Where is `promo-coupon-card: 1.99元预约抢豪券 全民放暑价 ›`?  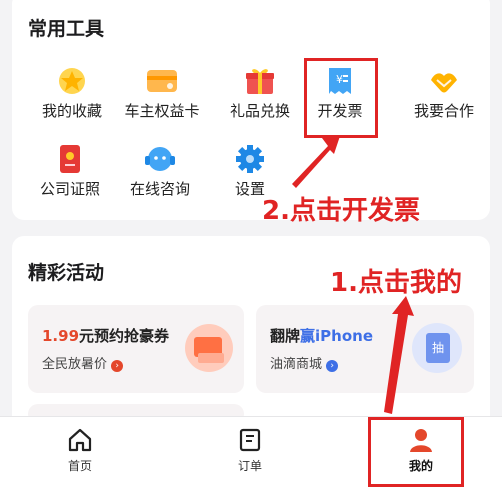
promo-coupon-card: 1.99元预约抢豪券 全民放暑价 › is located at coordinates (136, 349).